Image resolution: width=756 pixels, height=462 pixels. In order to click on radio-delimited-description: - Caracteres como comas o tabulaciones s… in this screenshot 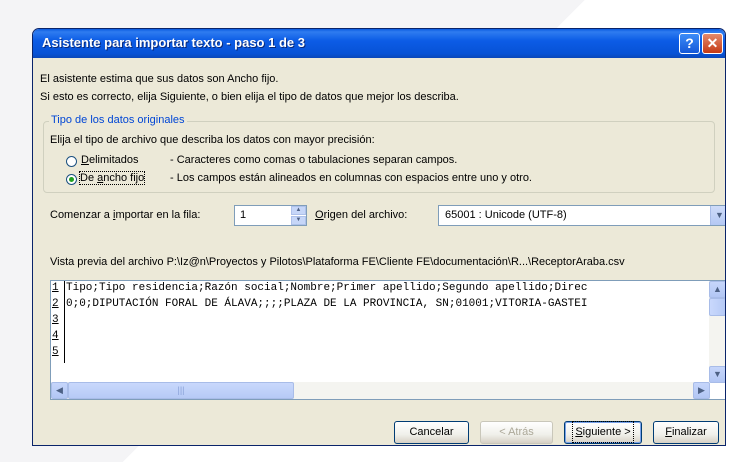, I will do `click(314, 160)`.